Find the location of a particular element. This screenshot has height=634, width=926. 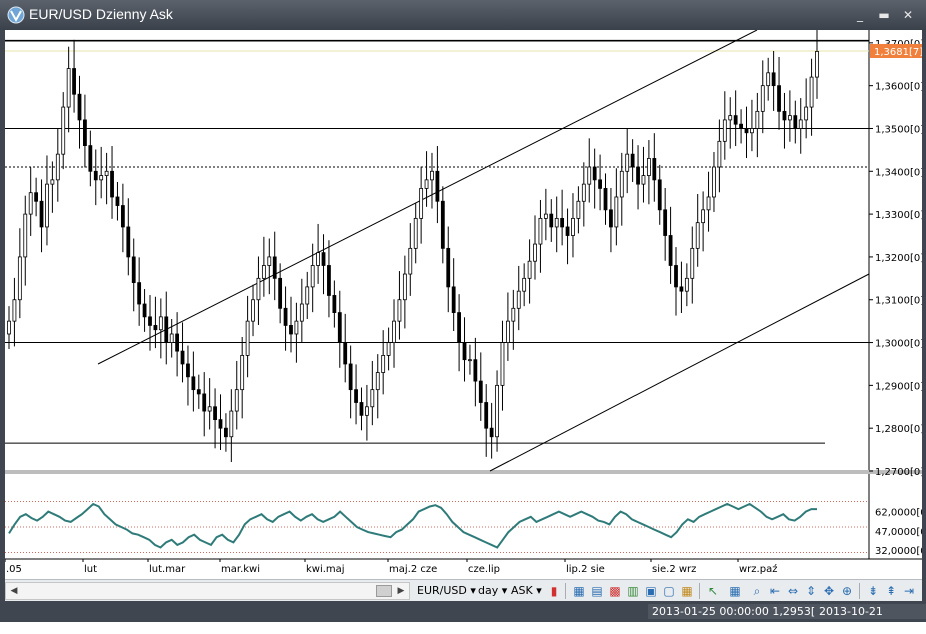

side-dropdown: ASK ▾ is located at coordinates (526, 591).